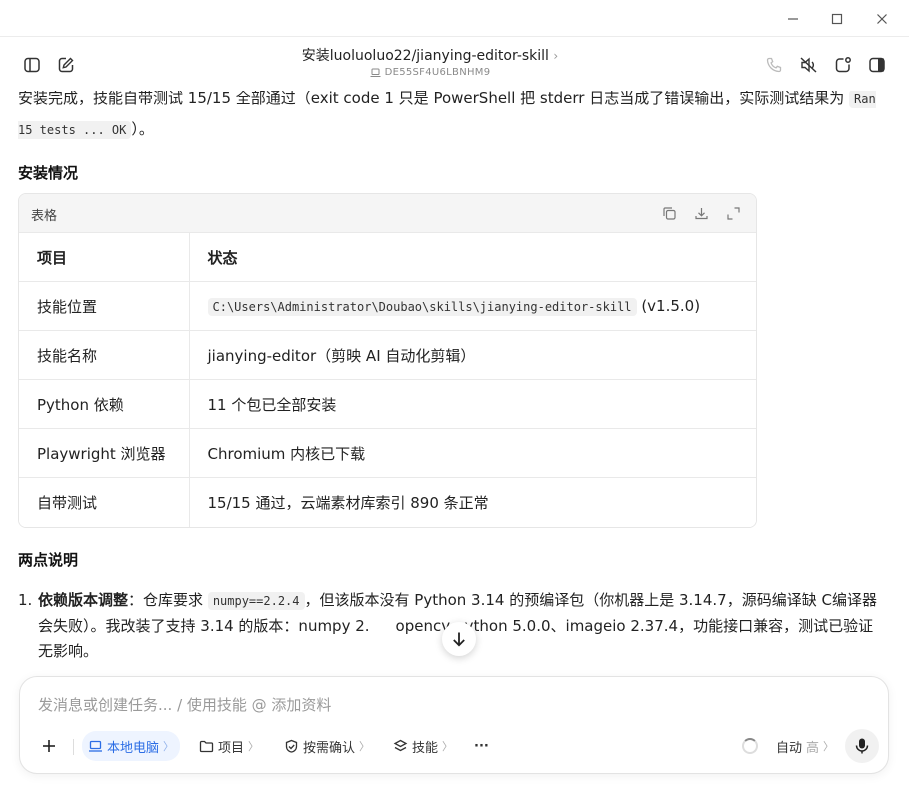 This screenshot has height=791, width=909. Describe the element at coordinates (472, 404) in the screenshot. I see `table-cell-status: 11 个包已全部安装` at that location.